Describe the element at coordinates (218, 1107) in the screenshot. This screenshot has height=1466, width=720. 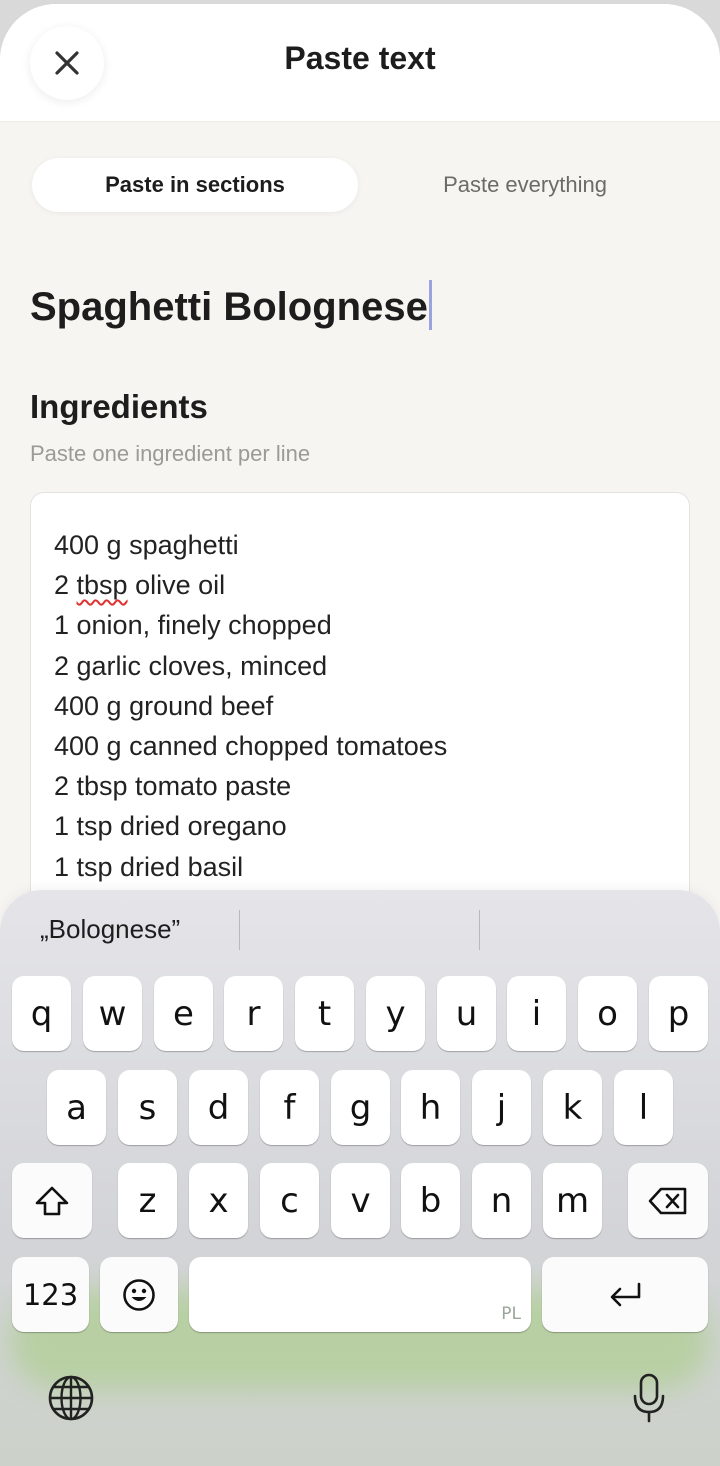
I see `key-d: d` at that location.